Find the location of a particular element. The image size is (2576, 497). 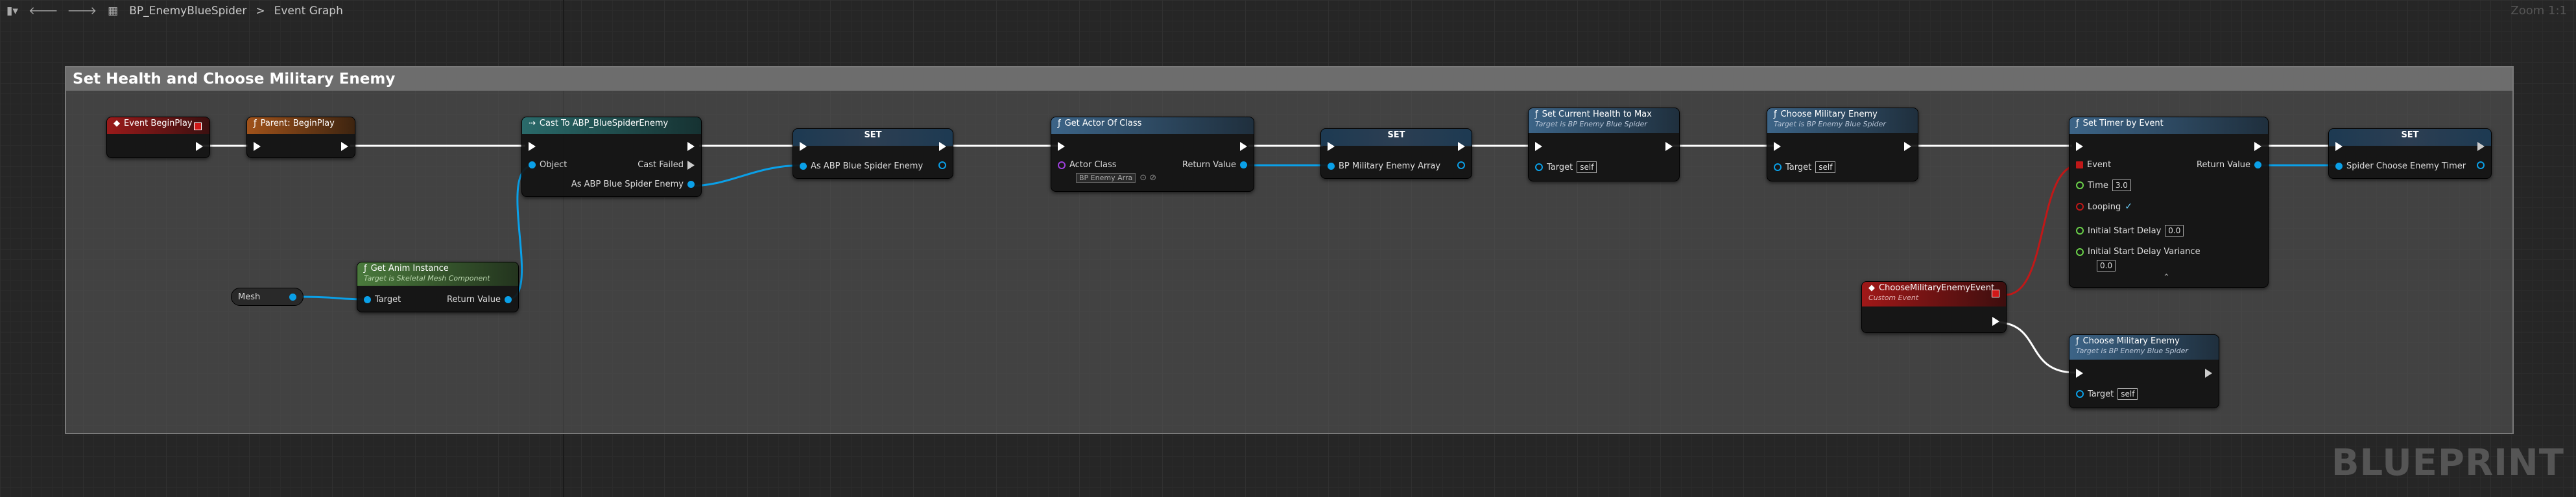

initial-start-delay-field: 0.0 is located at coordinates (2174, 231).